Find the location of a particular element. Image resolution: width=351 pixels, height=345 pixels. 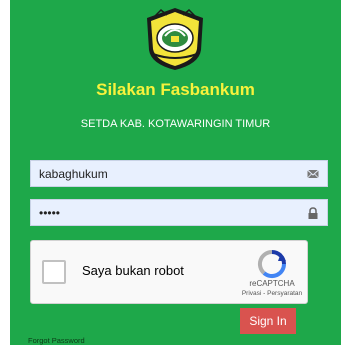

password-input is located at coordinates (174, 212).